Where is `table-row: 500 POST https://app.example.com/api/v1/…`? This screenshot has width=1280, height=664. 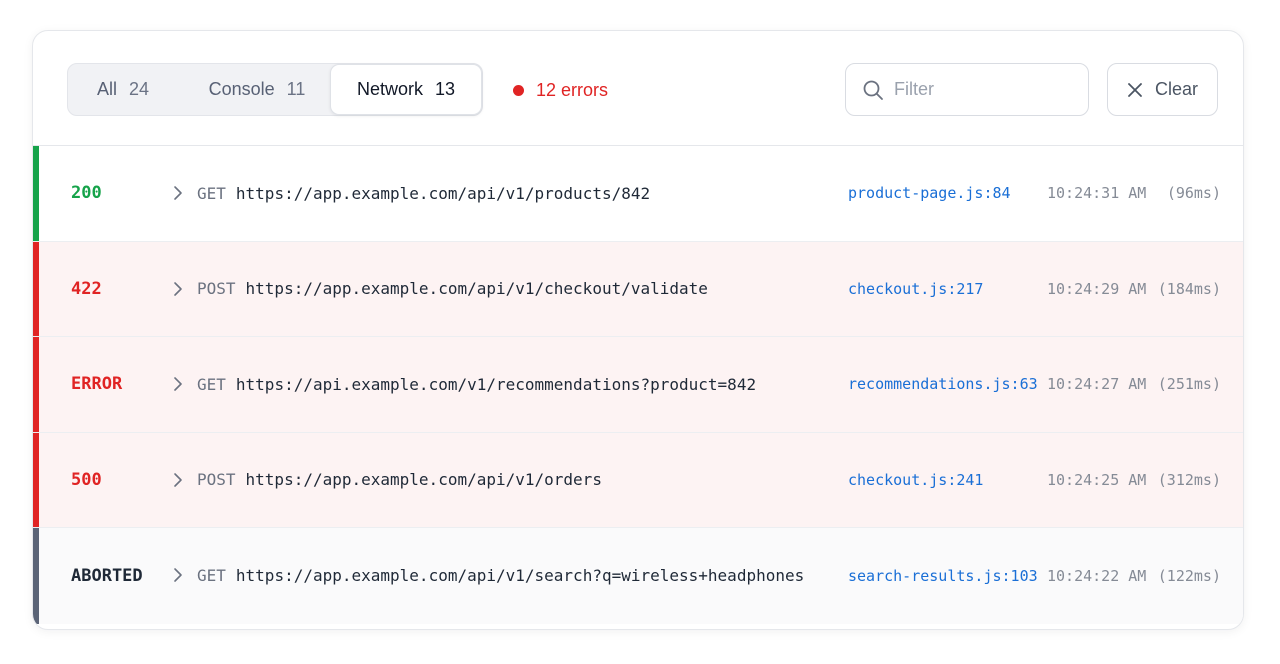 table-row: 500 POST https://app.example.com/api/v1/… is located at coordinates (638, 480).